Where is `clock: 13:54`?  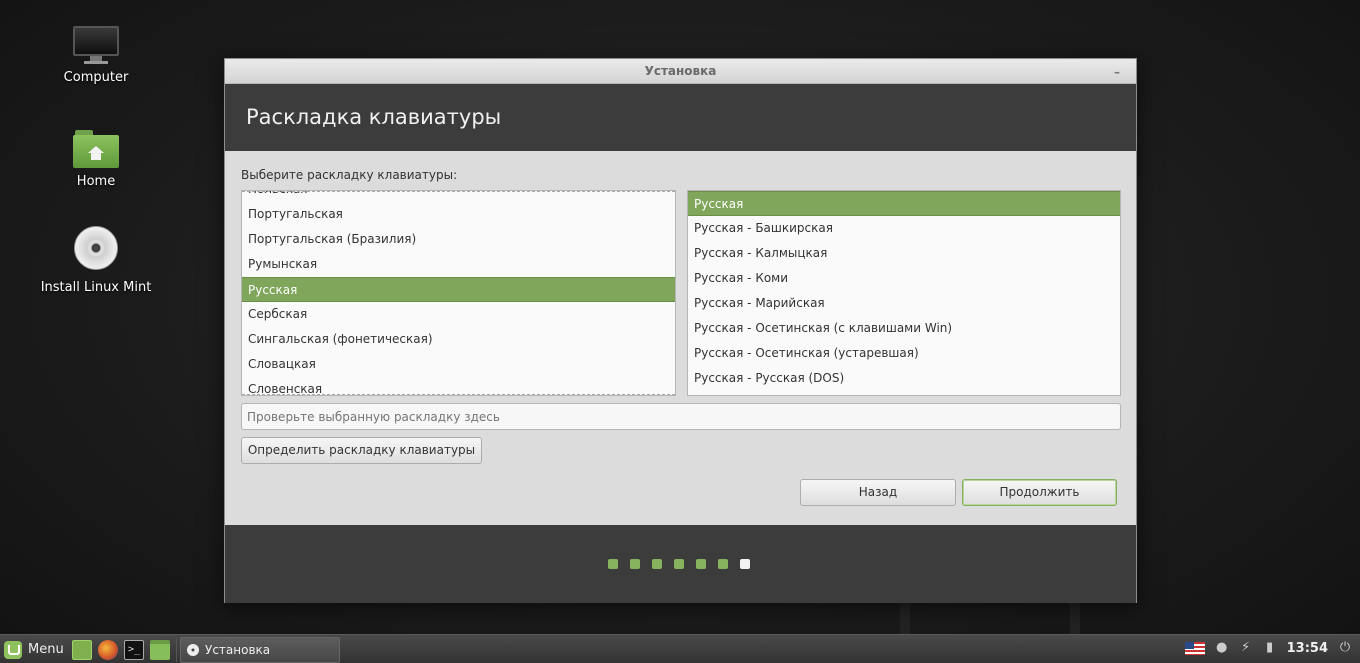
clock: 13:54 is located at coordinates (1307, 648).